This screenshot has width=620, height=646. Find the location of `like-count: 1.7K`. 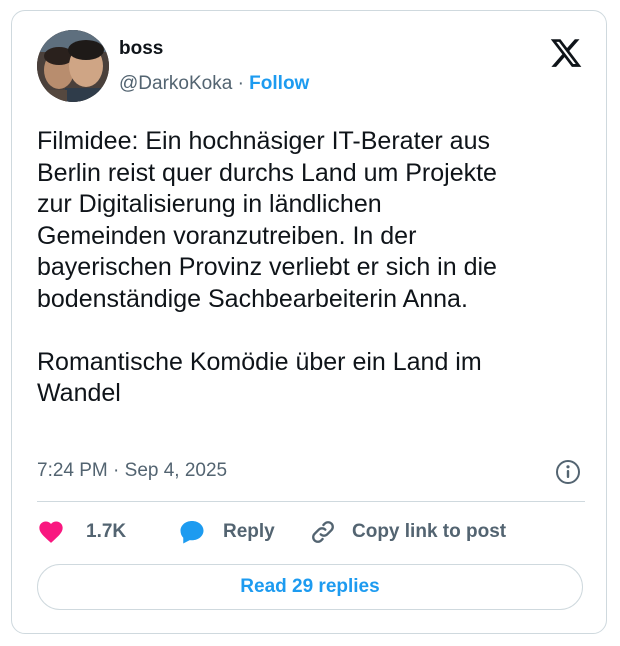

like-count: 1.7K is located at coordinates (106, 531).